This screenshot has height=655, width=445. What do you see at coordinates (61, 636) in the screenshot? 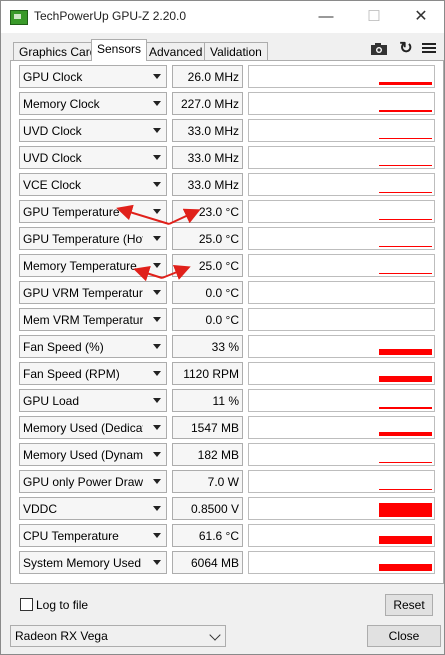
I see `gpu-select-value: Radeon RX Vega` at bounding box center [61, 636].